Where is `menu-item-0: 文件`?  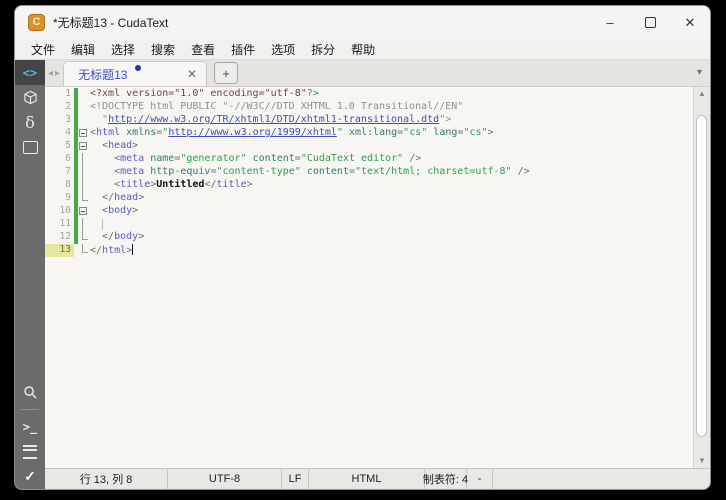
menu-item-0: 文件 is located at coordinates (43, 49).